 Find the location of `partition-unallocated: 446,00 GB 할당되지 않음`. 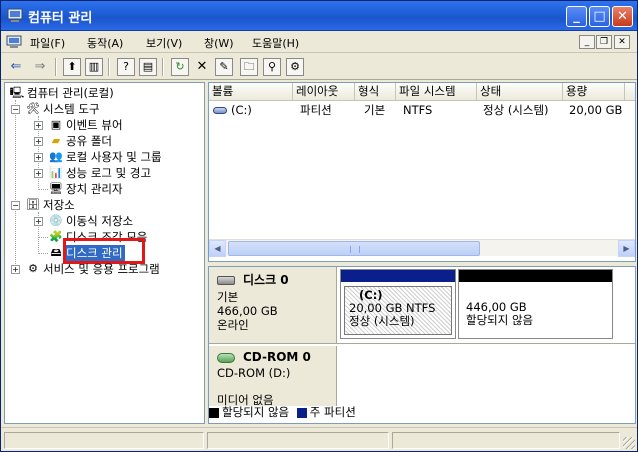

partition-unallocated: 446,00 GB 할당되지 않음 is located at coordinates (535, 304).